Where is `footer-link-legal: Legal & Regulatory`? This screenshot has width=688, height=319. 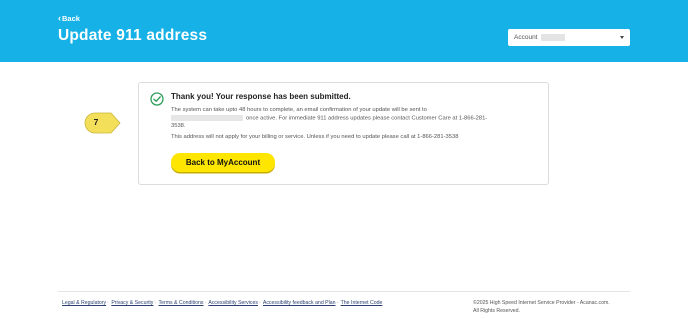 footer-link-legal: Legal & Regulatory is located at coordinates (84, 303).